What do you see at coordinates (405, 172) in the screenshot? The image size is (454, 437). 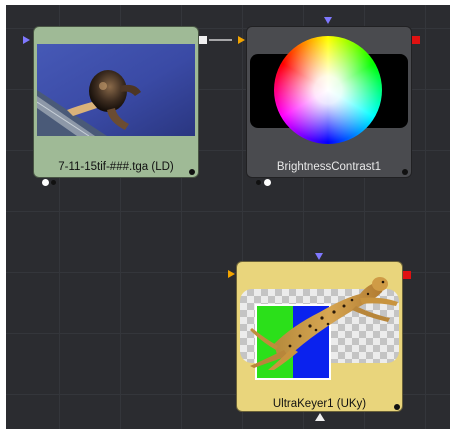 I see `brightness-status-dot` at bounding box center [405, 172].